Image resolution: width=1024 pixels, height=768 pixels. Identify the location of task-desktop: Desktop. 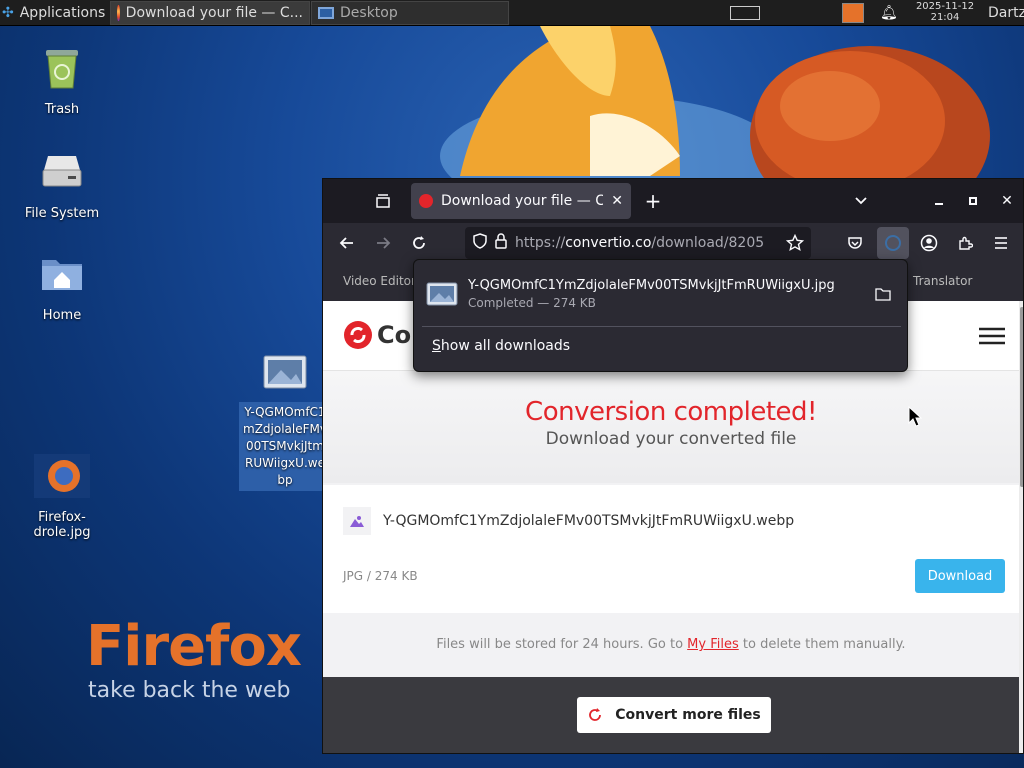
(410, 13).